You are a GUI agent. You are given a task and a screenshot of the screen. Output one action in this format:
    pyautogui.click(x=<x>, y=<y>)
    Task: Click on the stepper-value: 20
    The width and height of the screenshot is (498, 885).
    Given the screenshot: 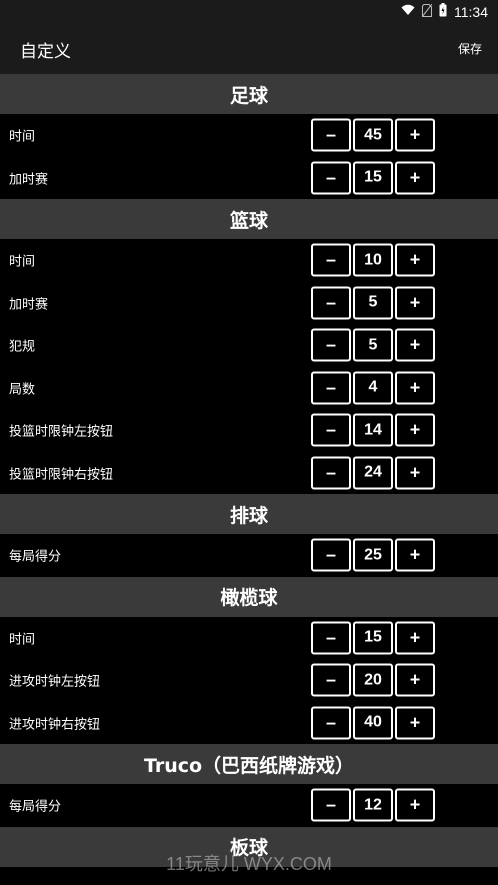 What is the action you would take?
    pyautogui.click(x=373, y=680)
    